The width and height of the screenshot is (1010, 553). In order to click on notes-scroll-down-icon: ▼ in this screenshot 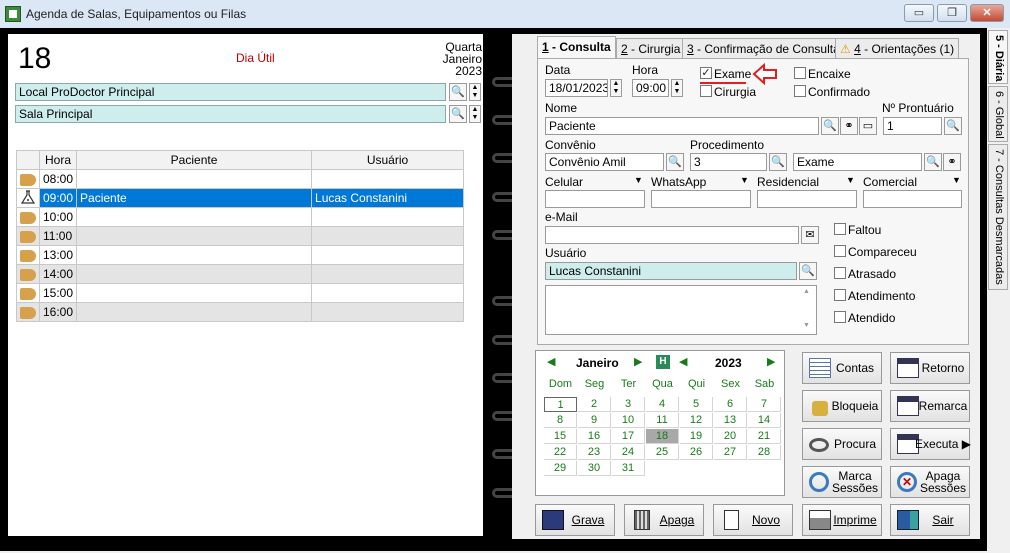, I will do `click(806, 325)`.